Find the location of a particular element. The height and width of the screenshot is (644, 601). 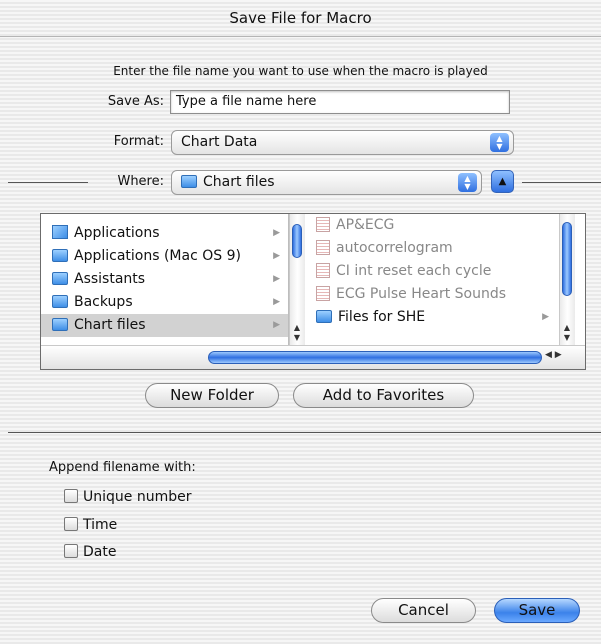

save-as-label: Save As: is located at coordinates (135, 101).